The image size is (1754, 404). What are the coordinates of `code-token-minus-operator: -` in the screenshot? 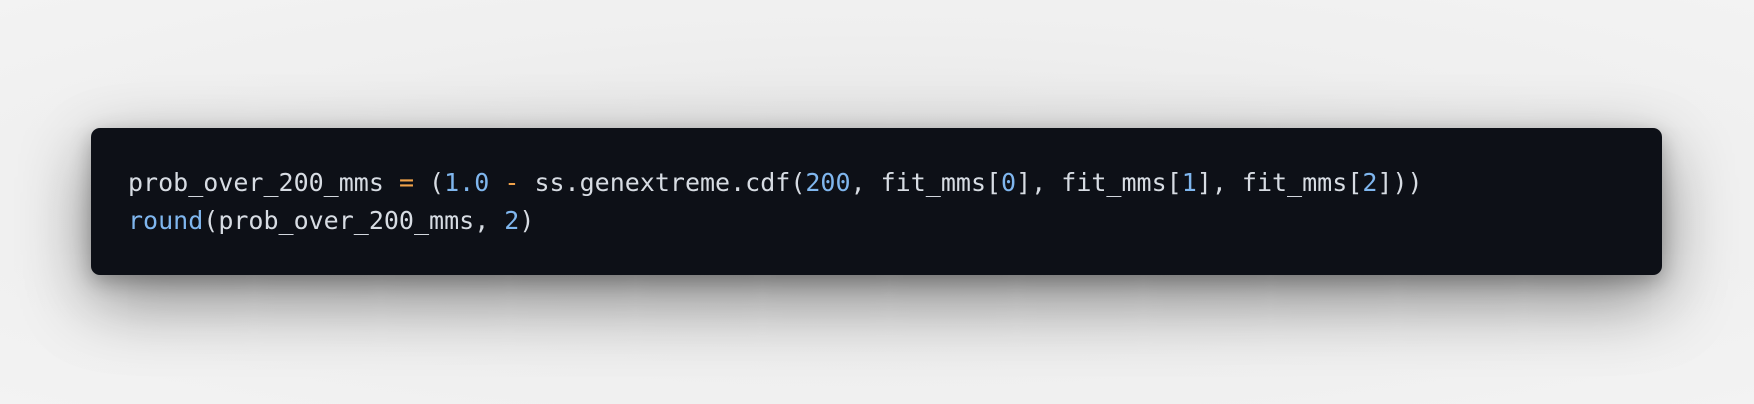 It's located at (512, 182).